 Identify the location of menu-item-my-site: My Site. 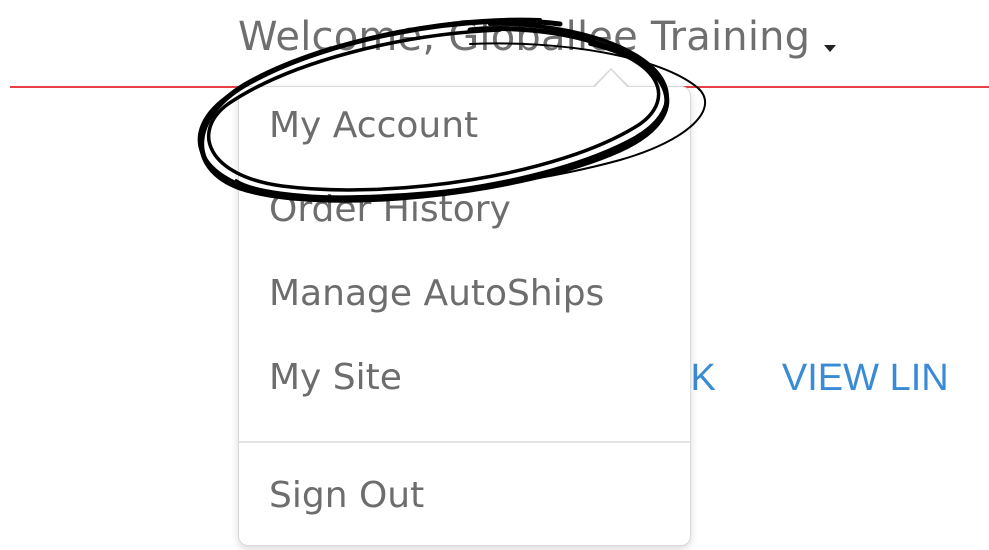
(335, 377).